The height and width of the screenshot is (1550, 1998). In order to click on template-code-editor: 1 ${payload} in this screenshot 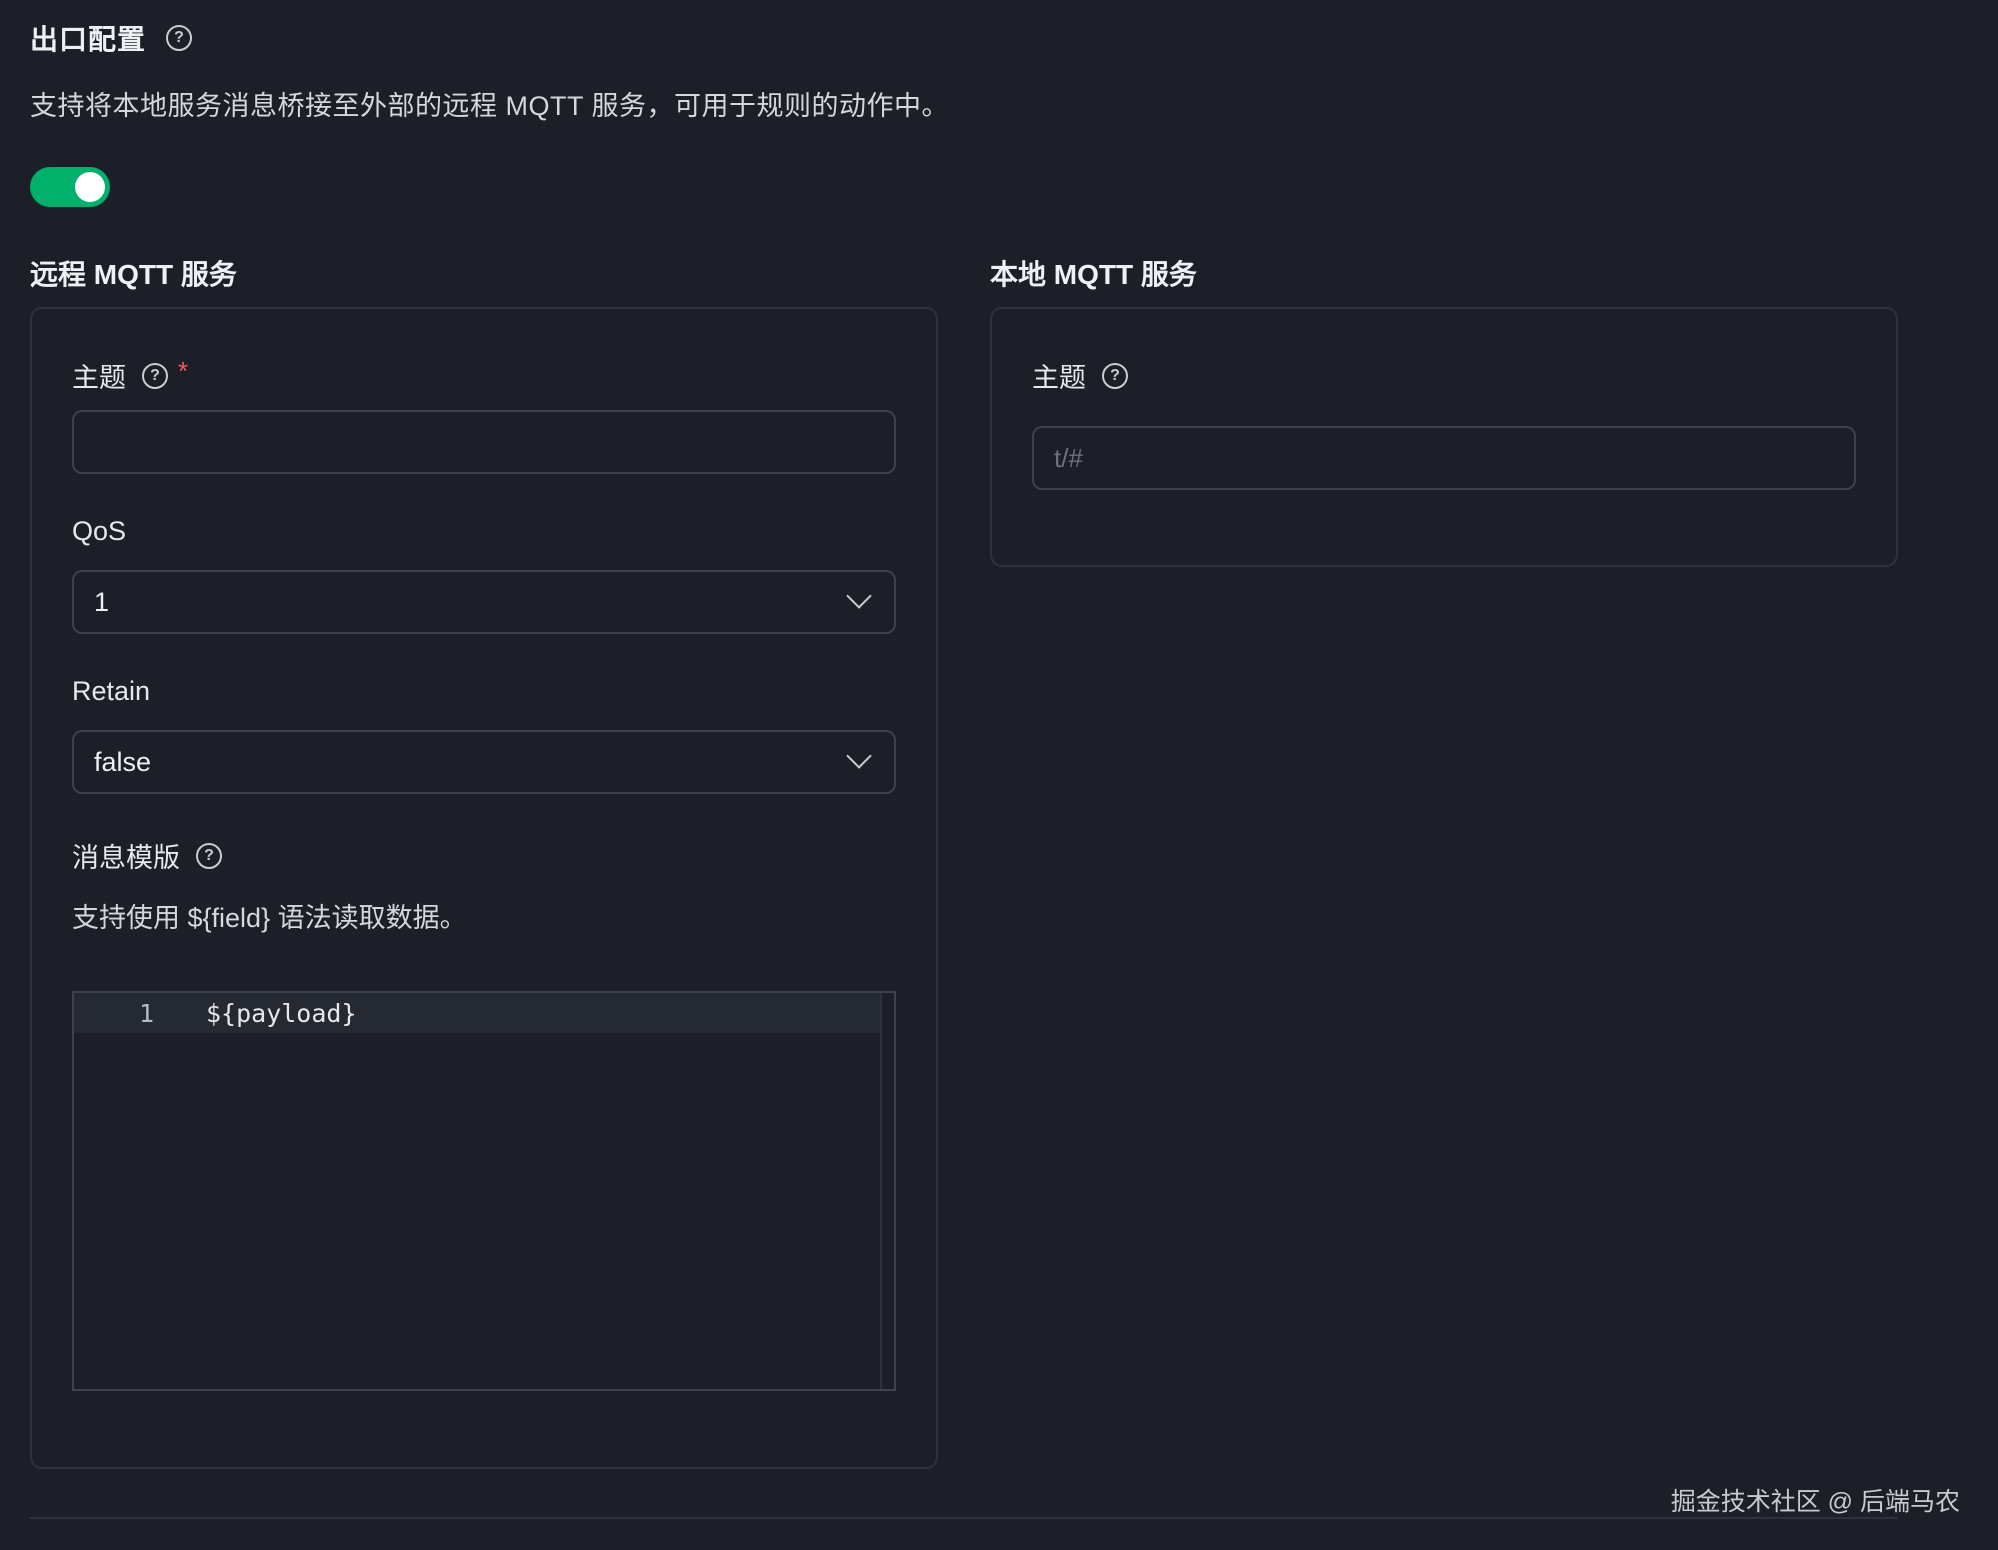, I will do `click(484, 1191)`.